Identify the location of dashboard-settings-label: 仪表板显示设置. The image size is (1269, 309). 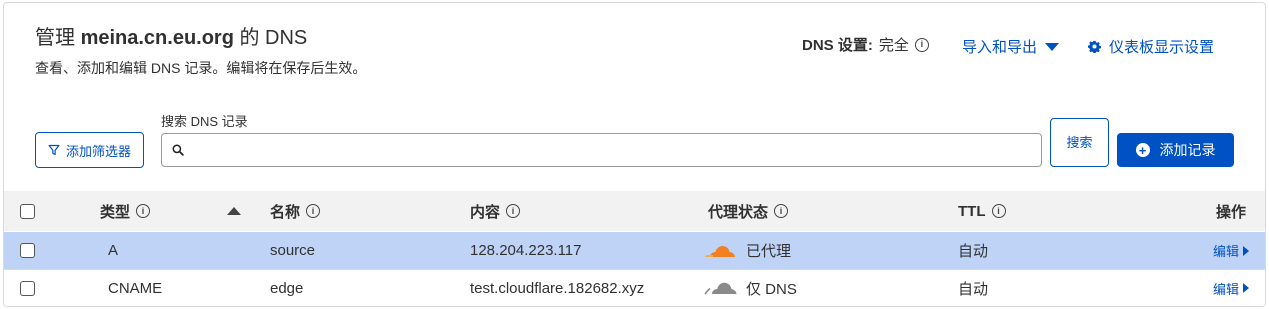
(1162, 47).